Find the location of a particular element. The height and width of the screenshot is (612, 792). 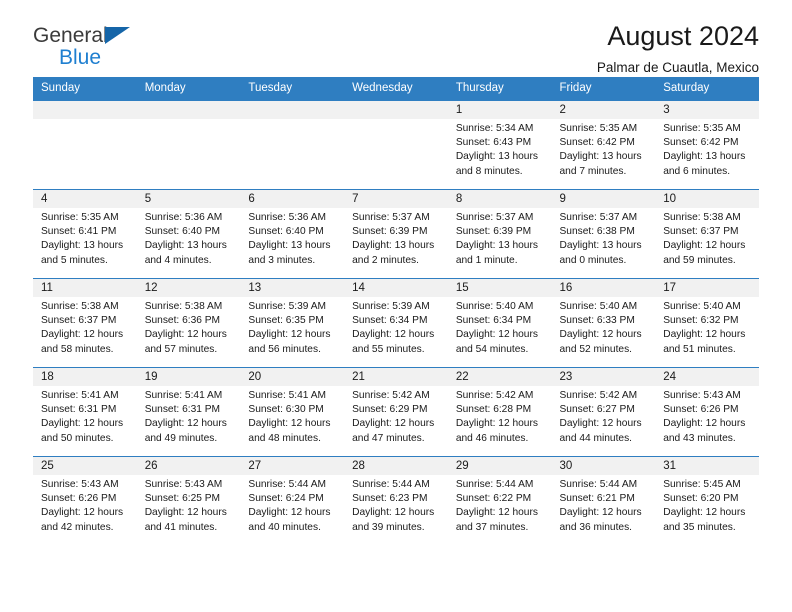

daylight-text: Daylight: 12 hours and 57 minutes. is located at coordinates (185, 342).